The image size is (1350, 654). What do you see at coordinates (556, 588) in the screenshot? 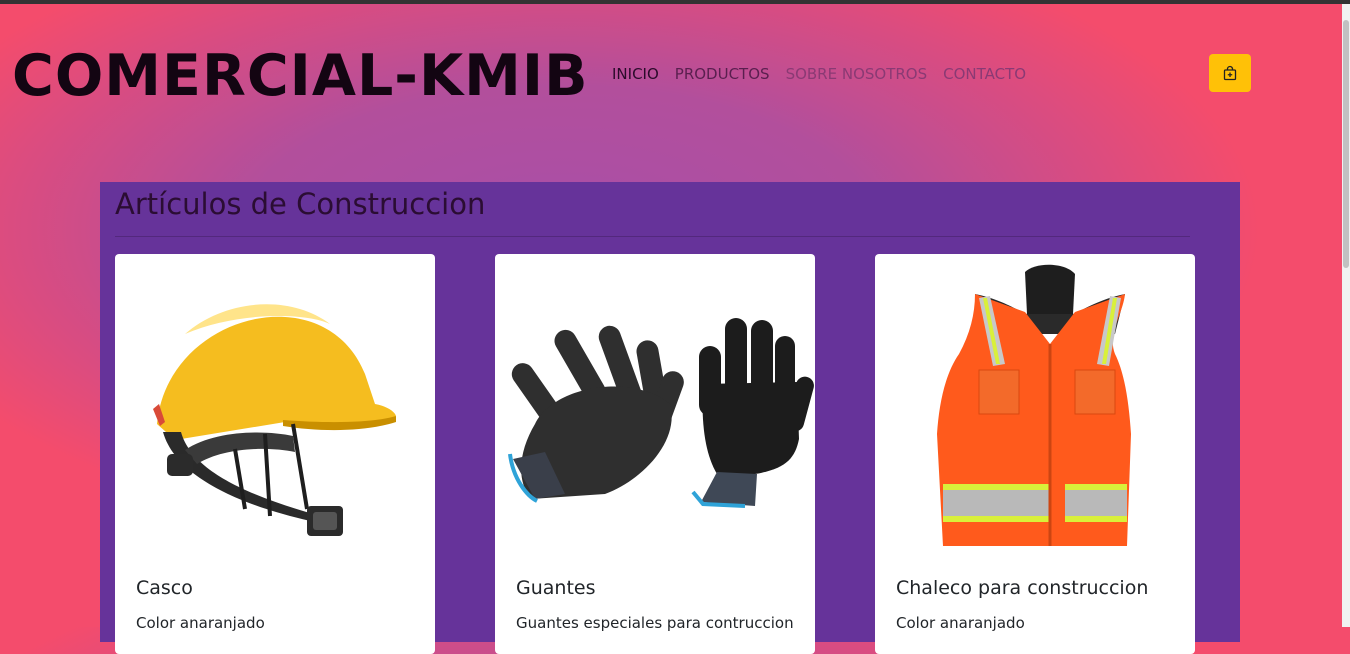
I see `product-name: Guantes` at bounding box center [556, 588].